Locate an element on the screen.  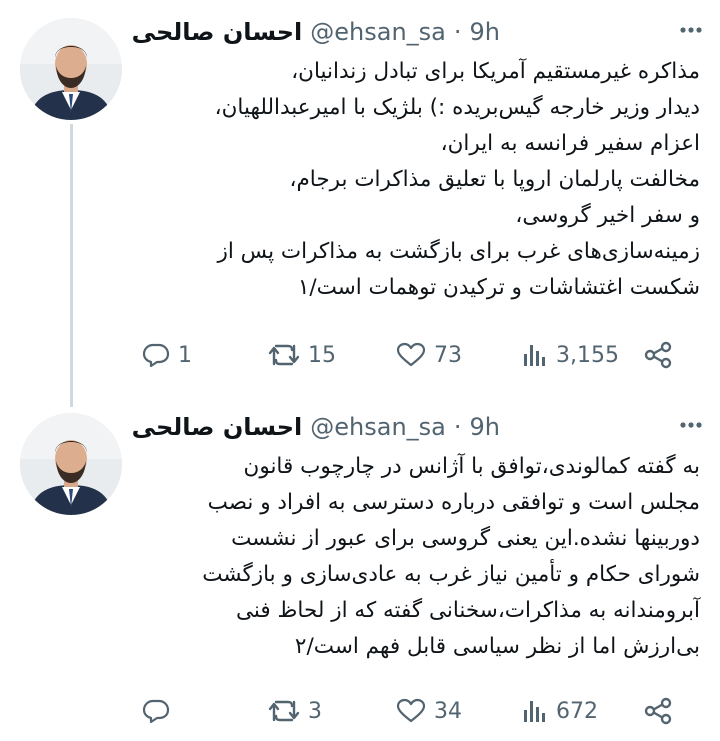
reply-button is located at coordinates (160, 711).